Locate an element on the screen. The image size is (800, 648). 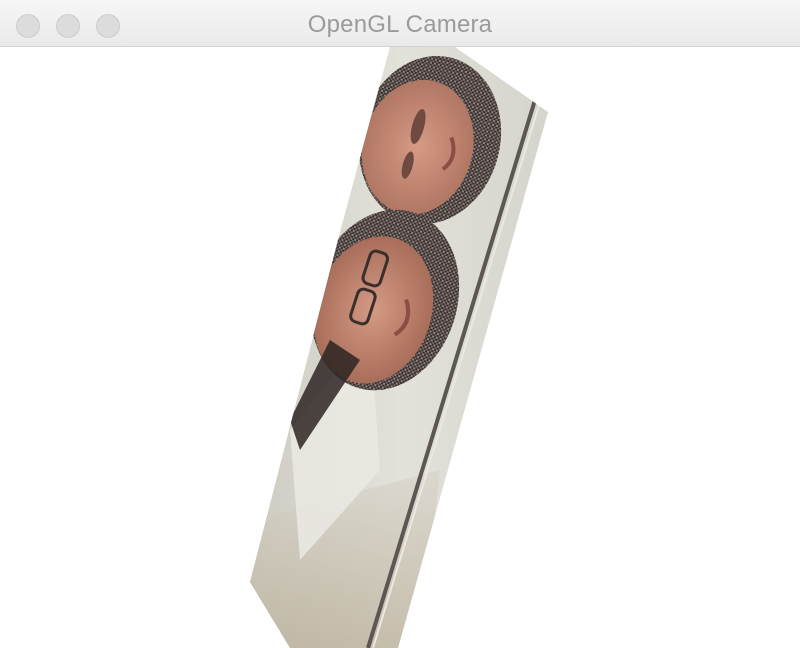
title-bar: OpenGL Camera is located at coordinates (400, 23).